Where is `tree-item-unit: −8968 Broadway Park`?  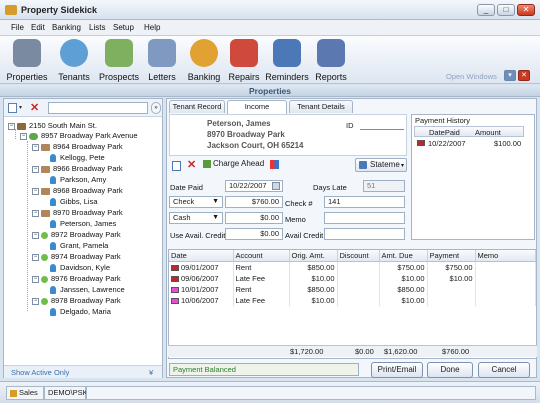 tree-item-unit: −8968 Broadway Park is located at coordinates (77, 190).